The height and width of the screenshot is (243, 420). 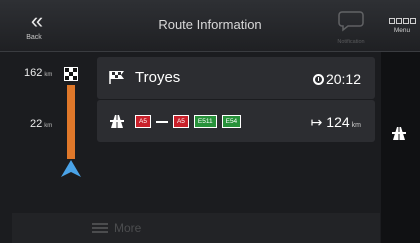 What do you see at coordinates (205, 121) in the screenshot?
I see `road-shield: E511` at bounding box center [205, 121].